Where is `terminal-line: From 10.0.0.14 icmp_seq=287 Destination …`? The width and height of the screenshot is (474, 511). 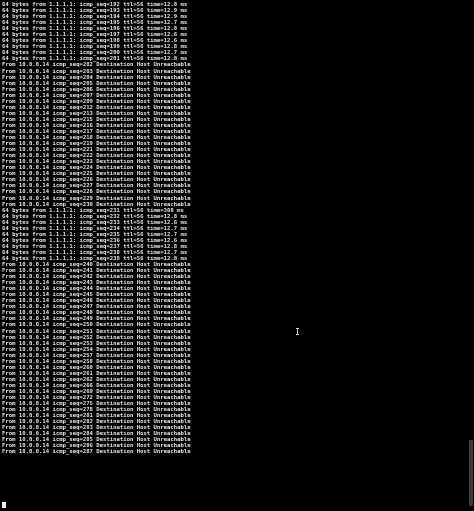
terminal-line: From 10.0.0.14 icmp_seq=287 Destination … is located at coordinates (96, 452).